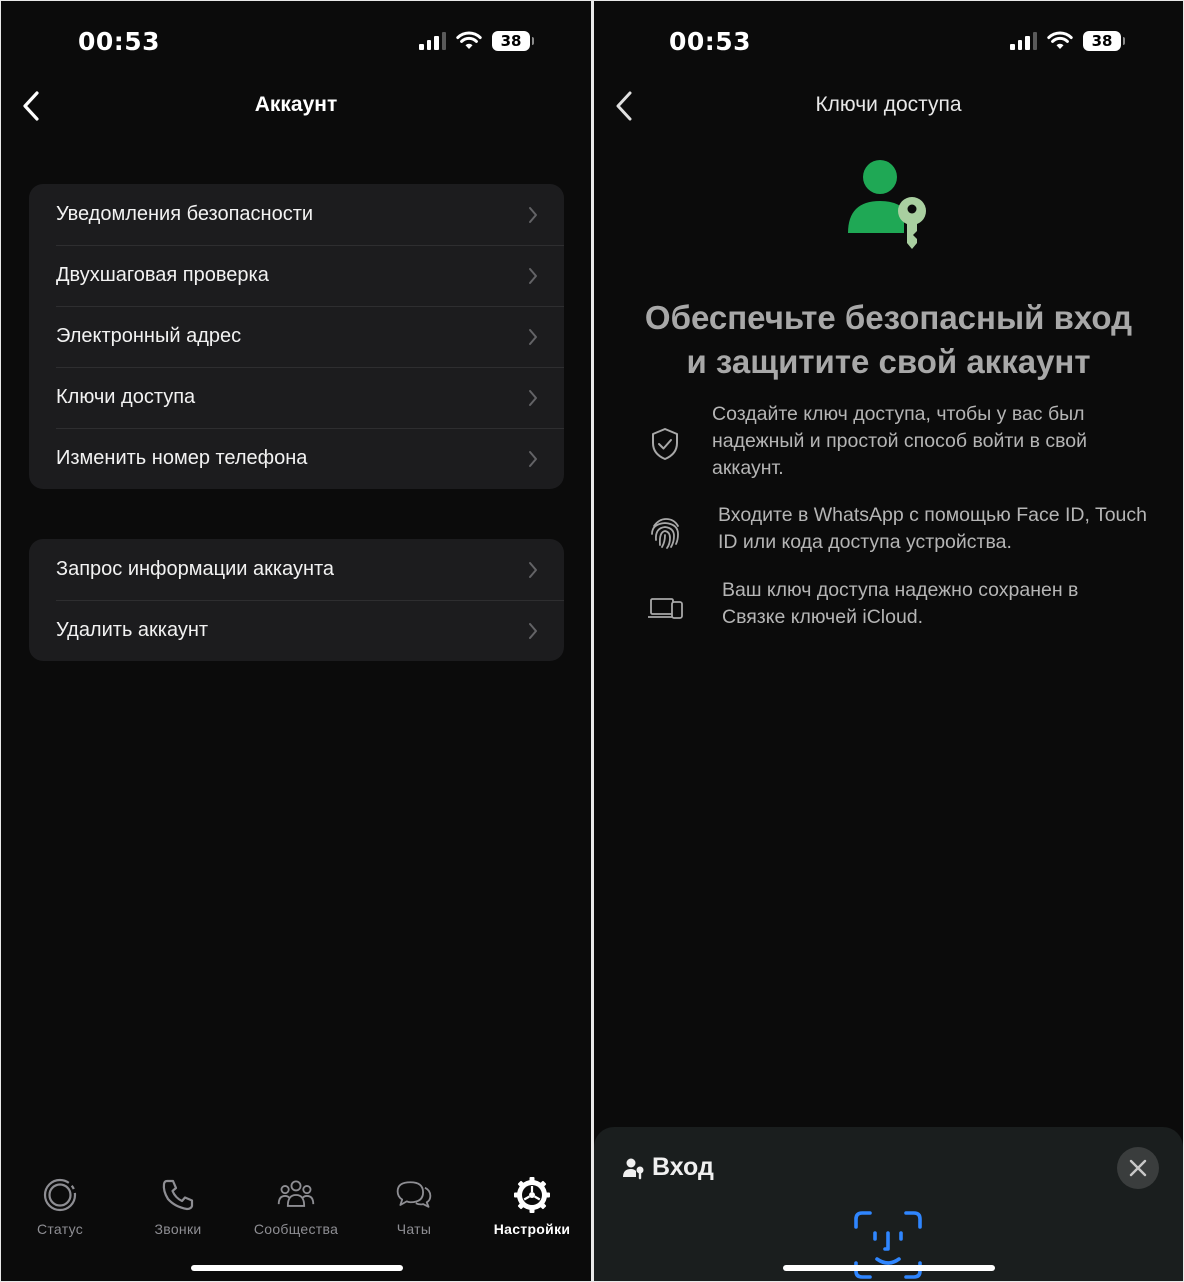 The image size is (1184, 1282). I want to click on close-button, so click(1138, 1168).